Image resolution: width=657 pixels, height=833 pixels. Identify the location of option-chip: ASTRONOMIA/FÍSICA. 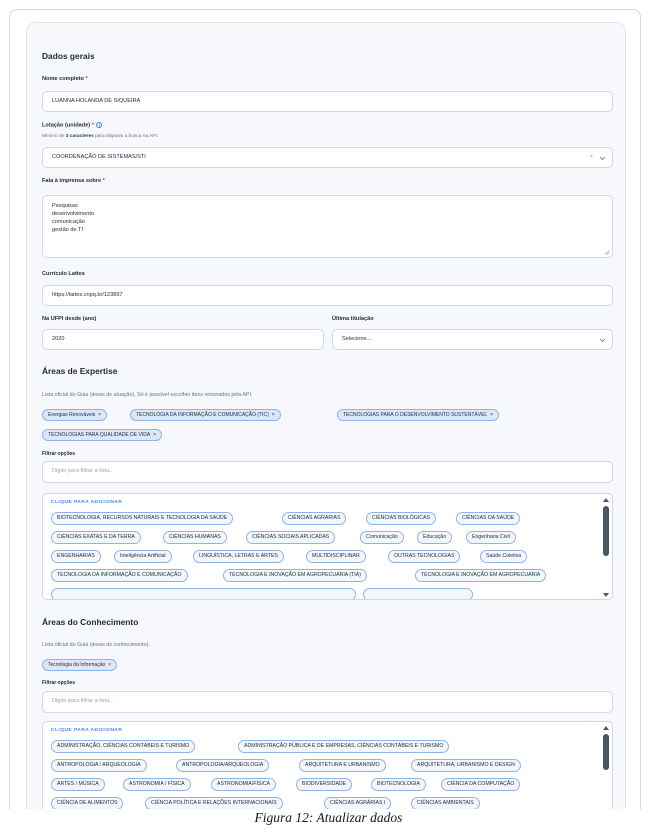
(244, 784).